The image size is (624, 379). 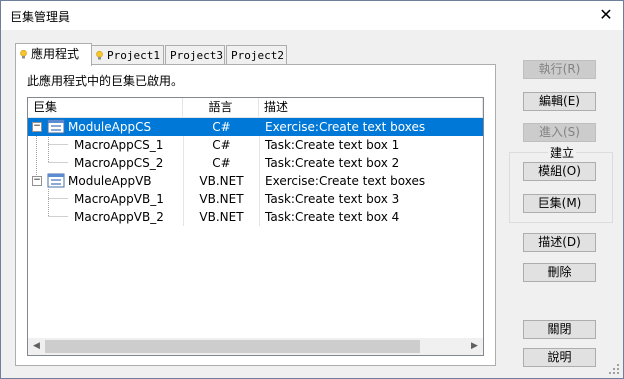 What do you see at coordinates (110, 127) in the screenshot?
I see `row-name: ModuleAppCS` at bounding box center [110, 127].